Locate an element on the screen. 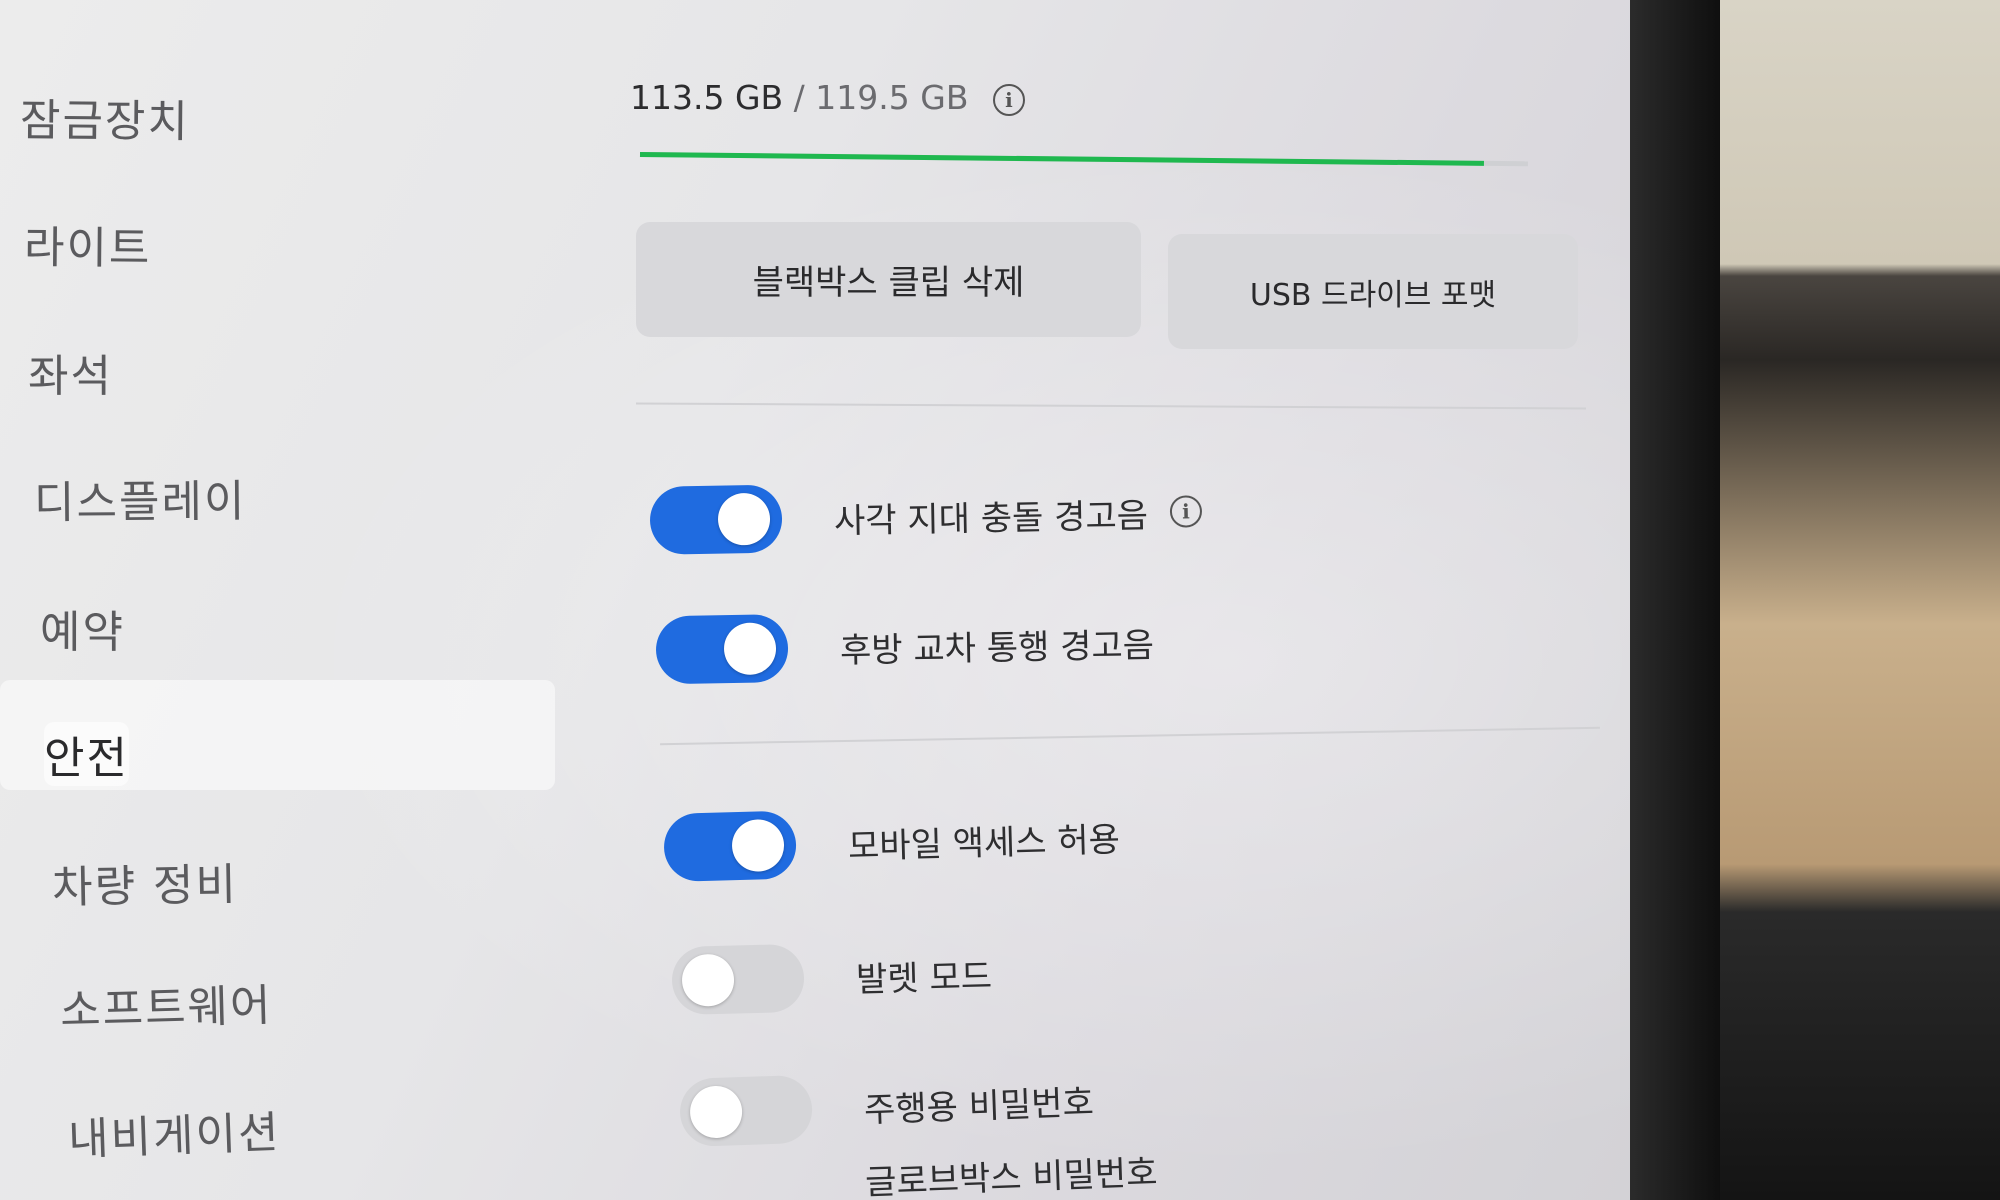  toggle-label: 사각 지대 충돌 경고음 is located at coordinates (991, 518).